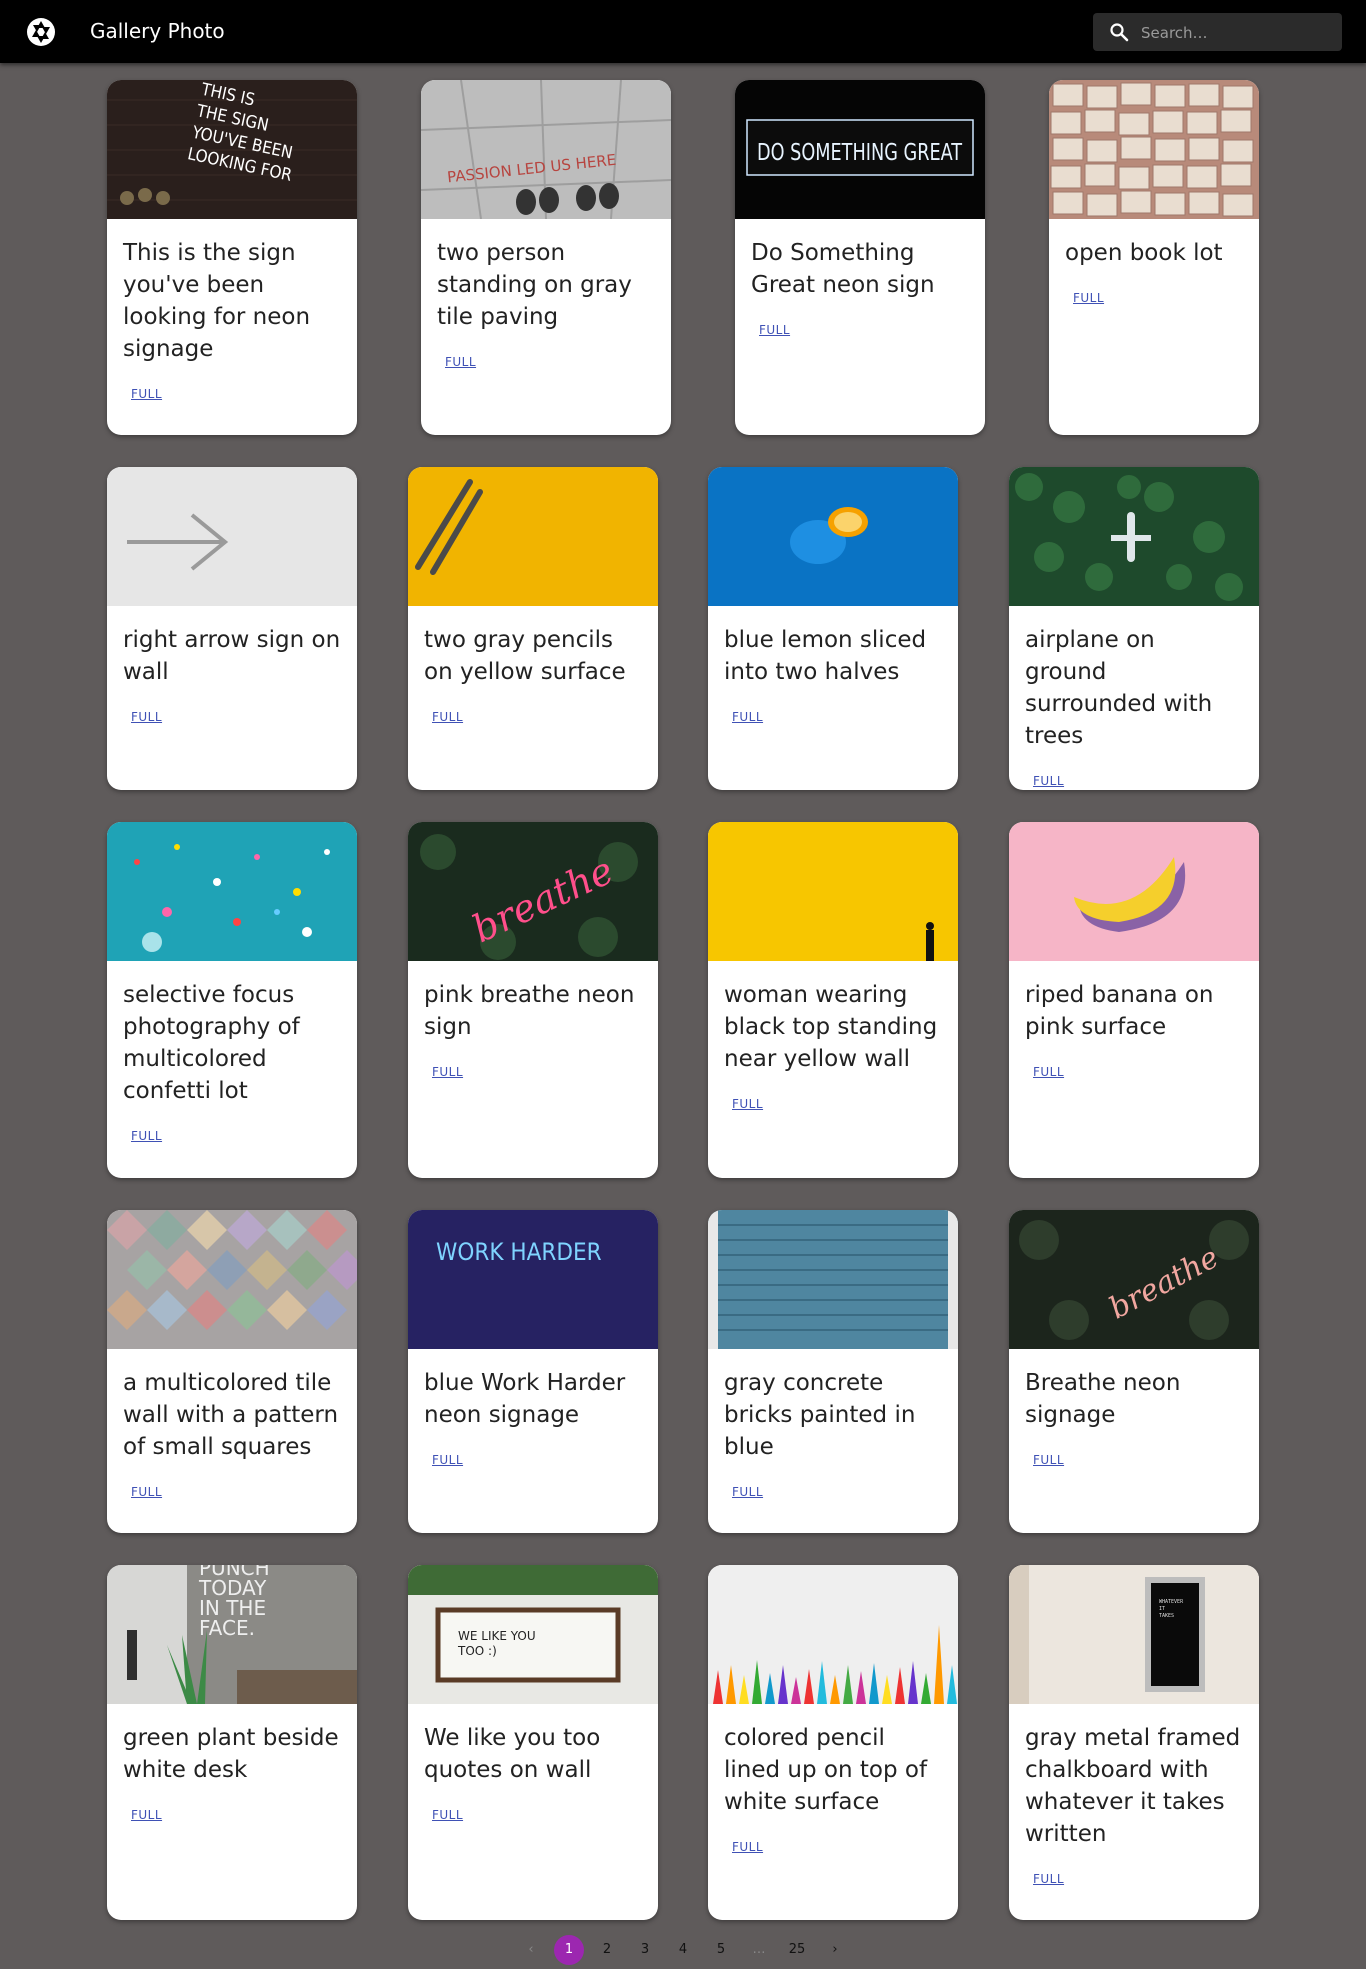 The width and height of the screenshot is (1366, 1969). Describe the element at coordinates (531, 1950) in the screenshot. I see `prev-page-button: ‹` at that location.